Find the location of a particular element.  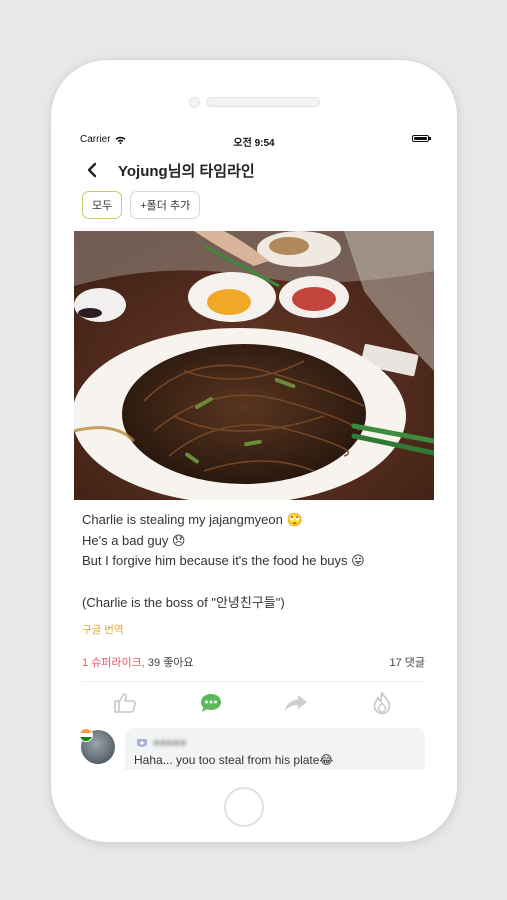

caption-line: He's a bad guy 😞 is located at coordinates (134, 540).